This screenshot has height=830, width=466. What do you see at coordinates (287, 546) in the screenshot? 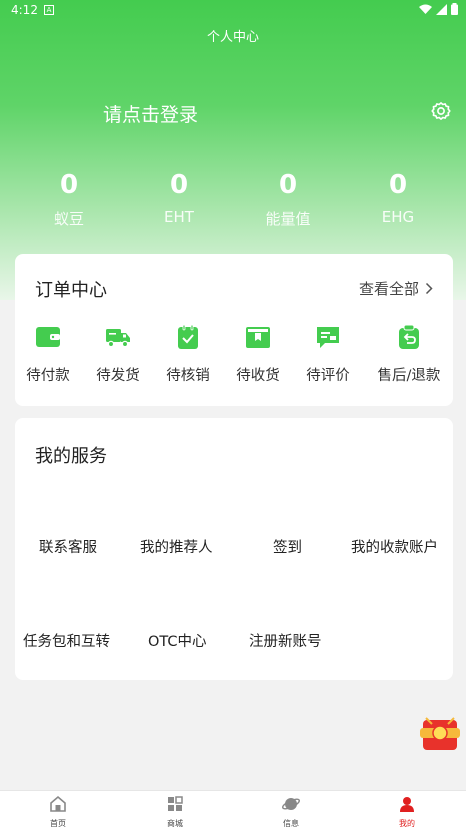
I see `service-check-in: 签到` at bounding box center [287, 546].